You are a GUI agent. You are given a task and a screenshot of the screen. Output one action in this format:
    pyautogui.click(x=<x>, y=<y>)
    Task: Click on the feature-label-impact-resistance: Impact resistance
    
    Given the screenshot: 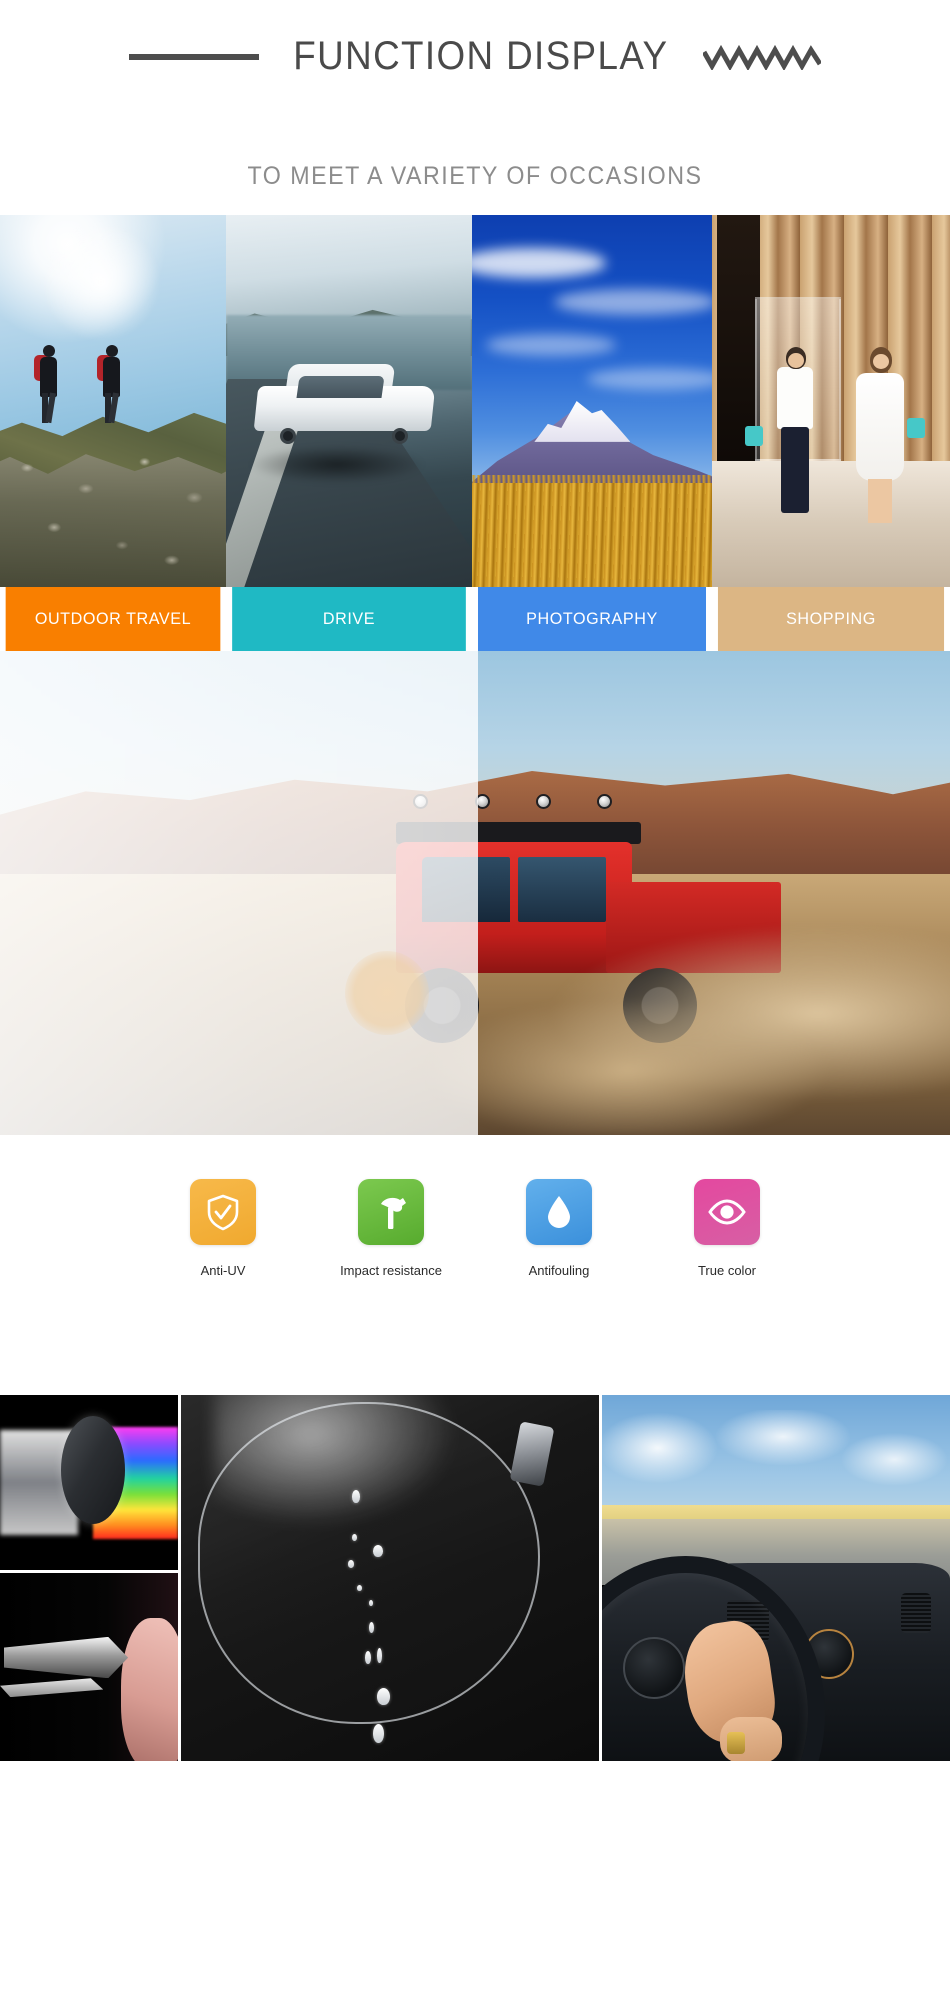 What is the action you would take?
    pyautogui.click(x=391, y=1270)
    